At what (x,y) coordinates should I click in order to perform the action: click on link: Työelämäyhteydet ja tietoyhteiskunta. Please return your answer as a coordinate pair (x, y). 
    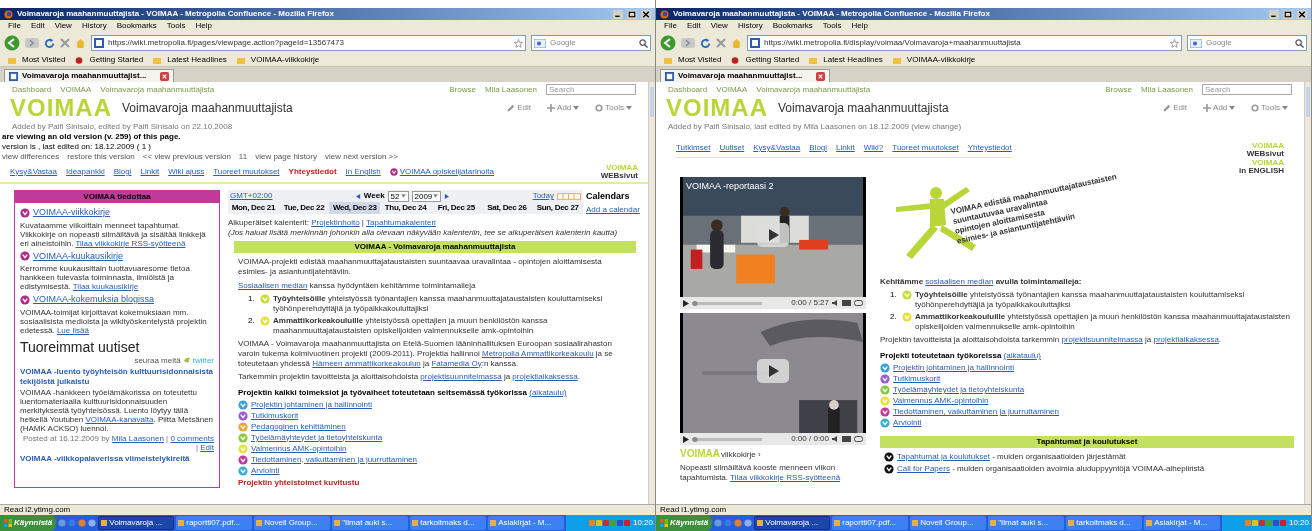
    Looking at the image, I should click on (959, 390).